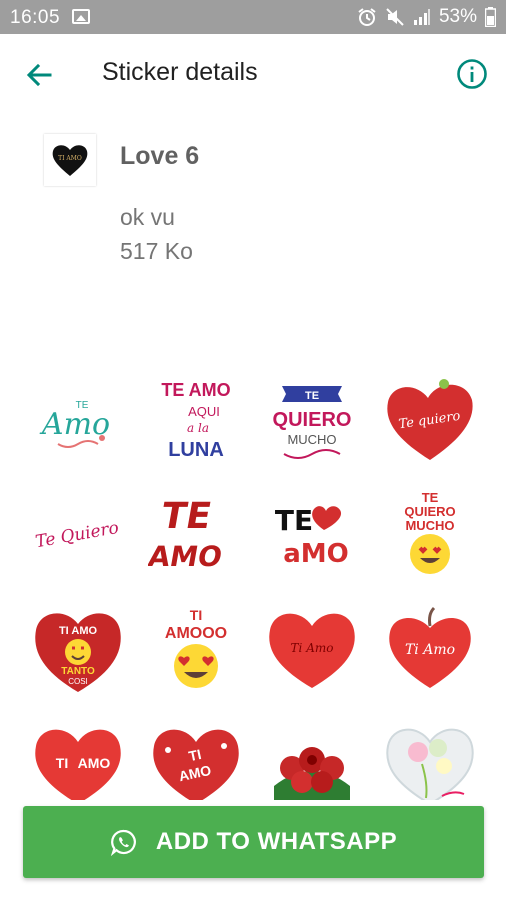 This screenshot has height=900, width=506. Describe the element at coordinates (198, 428) in the screenshot. I see `svg-text: a la` at that location.